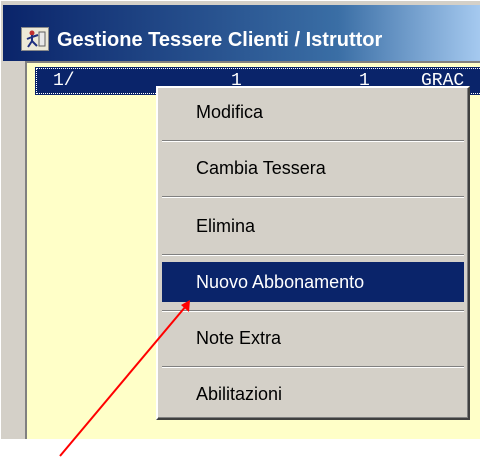 The height and width of the screenshot is (462, 480). Describe the element at coordinates (313, 226) in the screenshot. I see `menu-item-elimina: Elimina` at that location.